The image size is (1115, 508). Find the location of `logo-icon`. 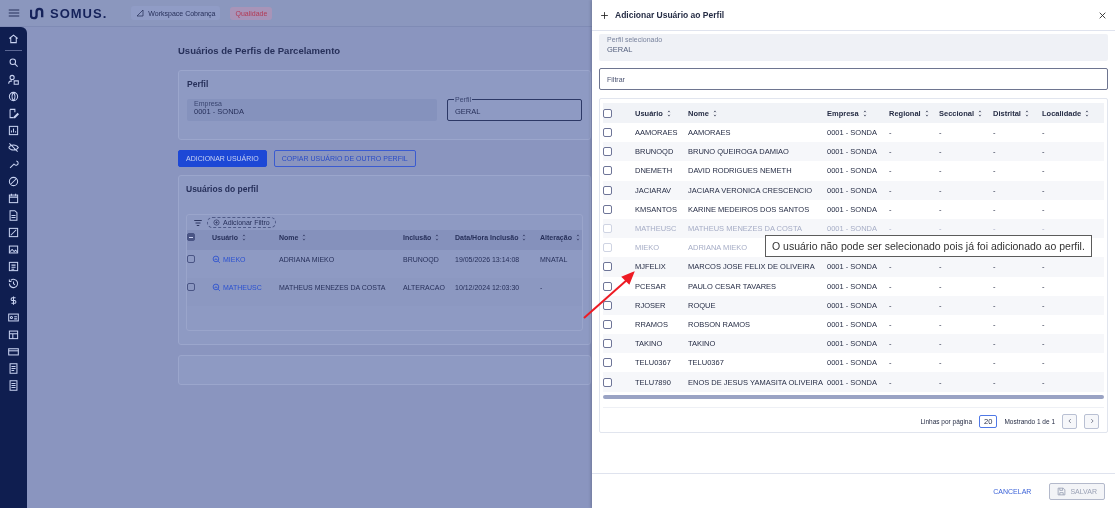

logo-icon is located at coordinates (37, 13).